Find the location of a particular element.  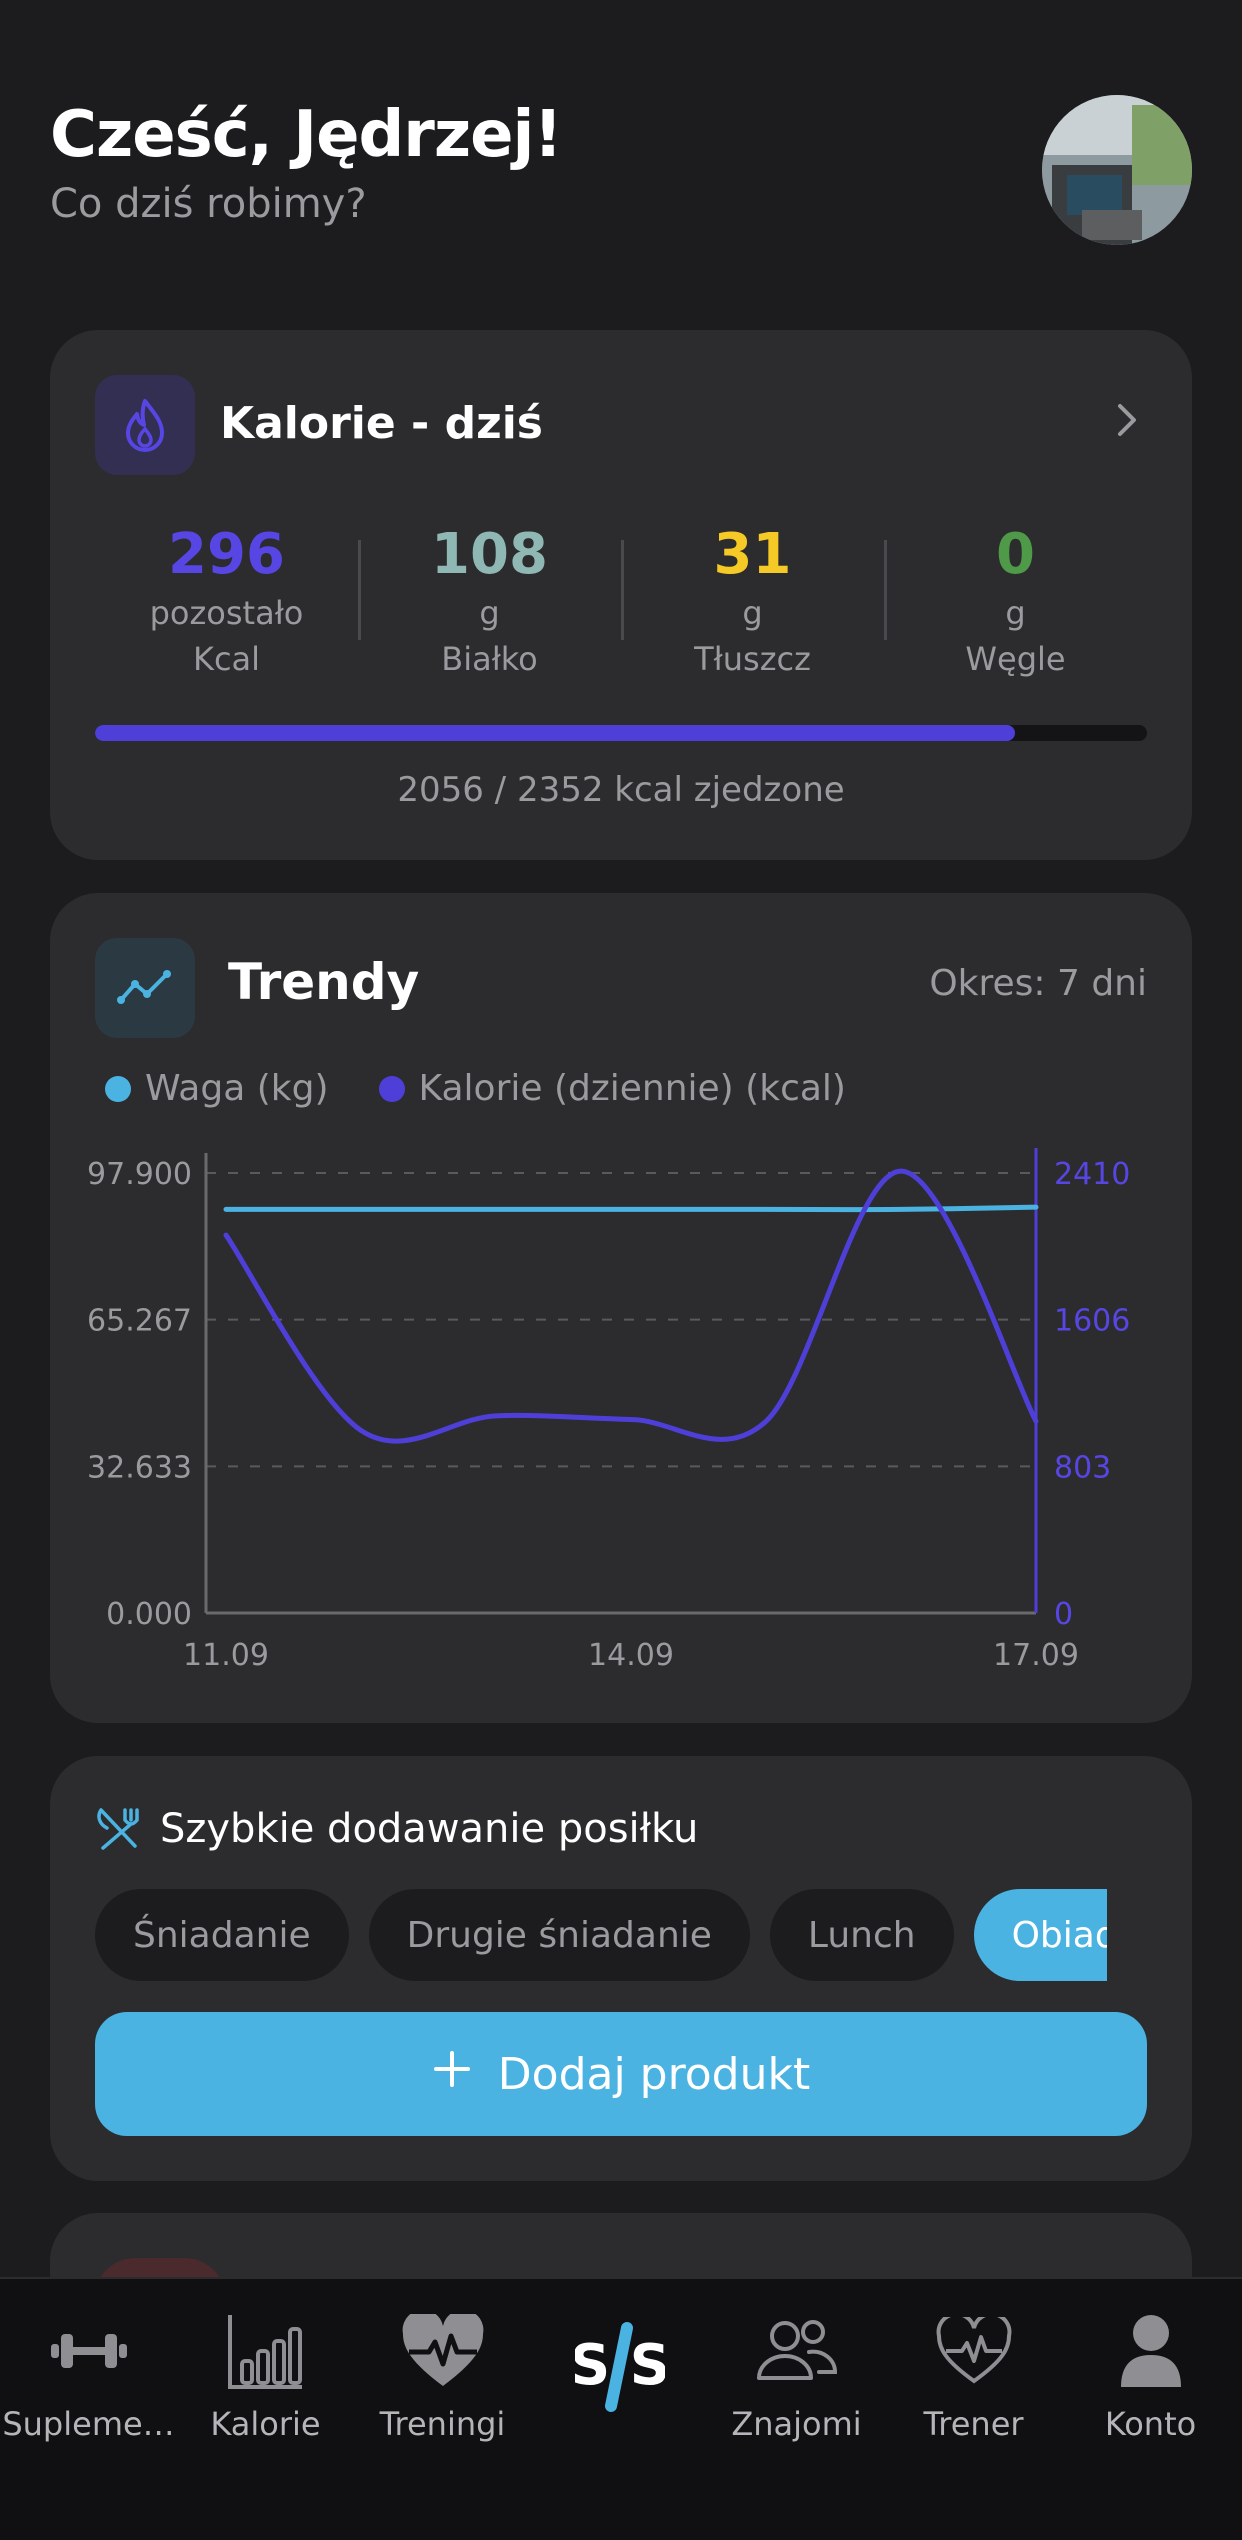

macro-value: 31 is located at coordinates (752, 554).